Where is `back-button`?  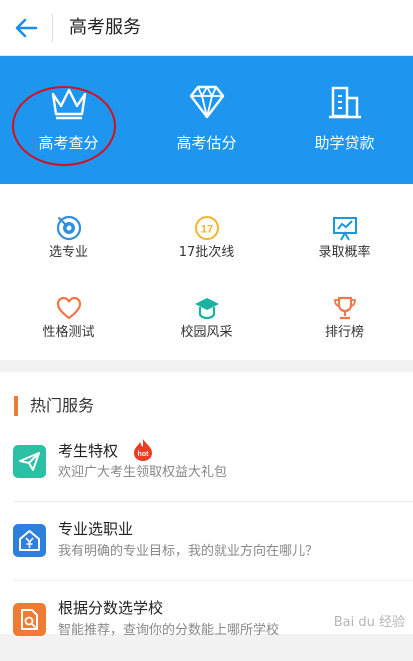 back-button is located at coordinates (26, 28).